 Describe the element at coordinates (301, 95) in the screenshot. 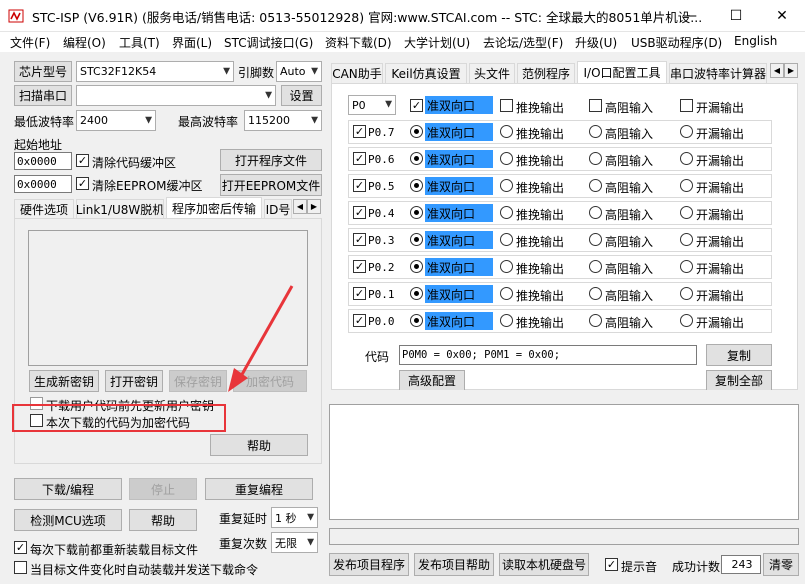

I see `settings-button: 设置` at that location.